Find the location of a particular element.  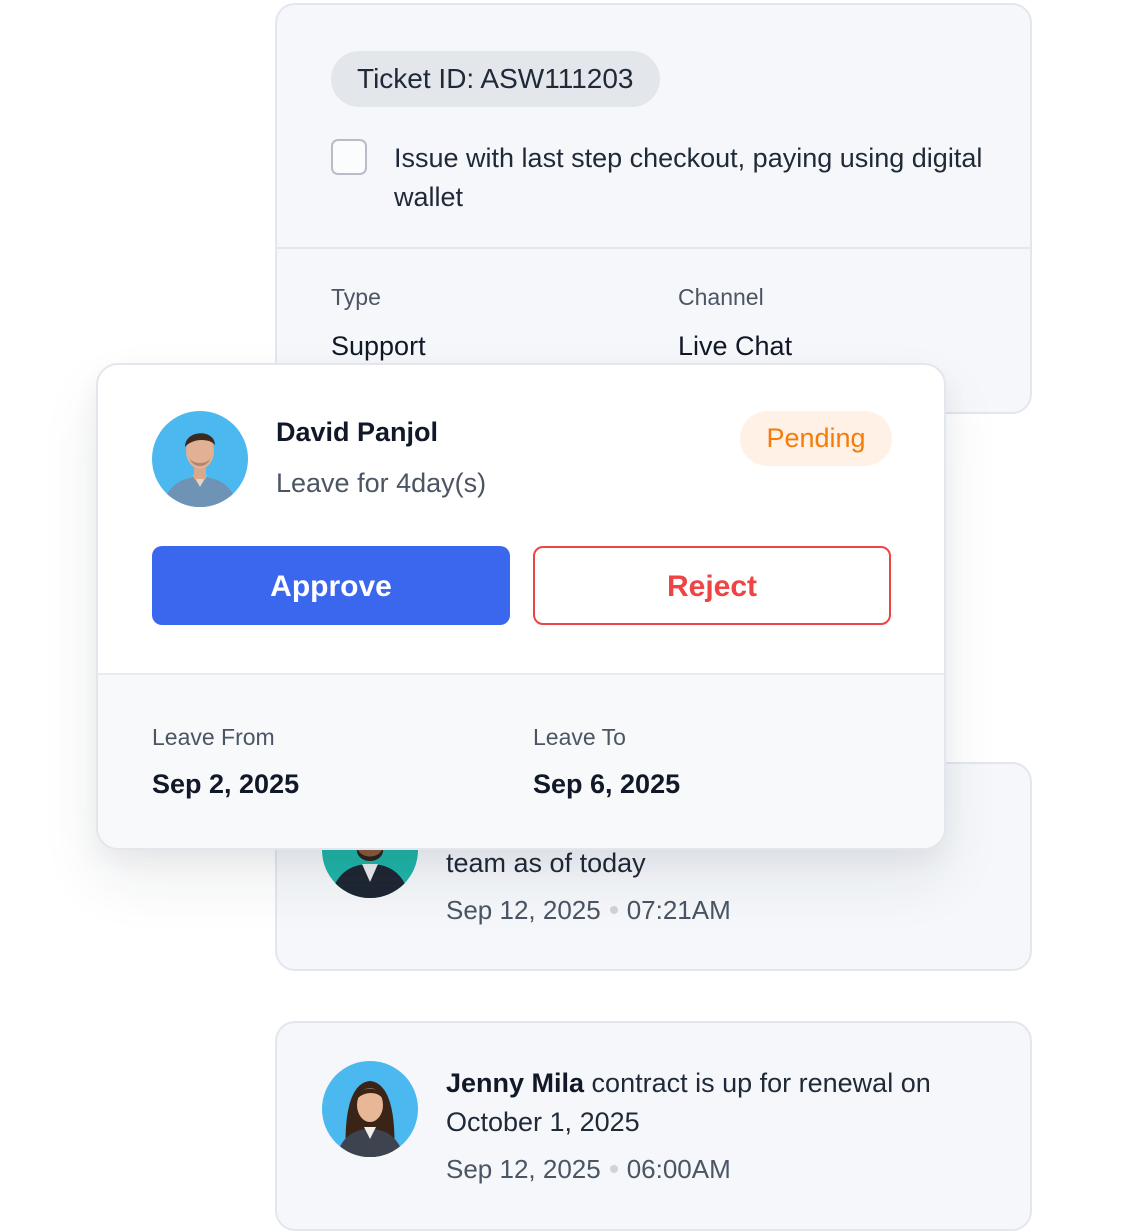

ticket-id-badge: Ticket ID: ASW111203 is located at coordinates (495, 79).